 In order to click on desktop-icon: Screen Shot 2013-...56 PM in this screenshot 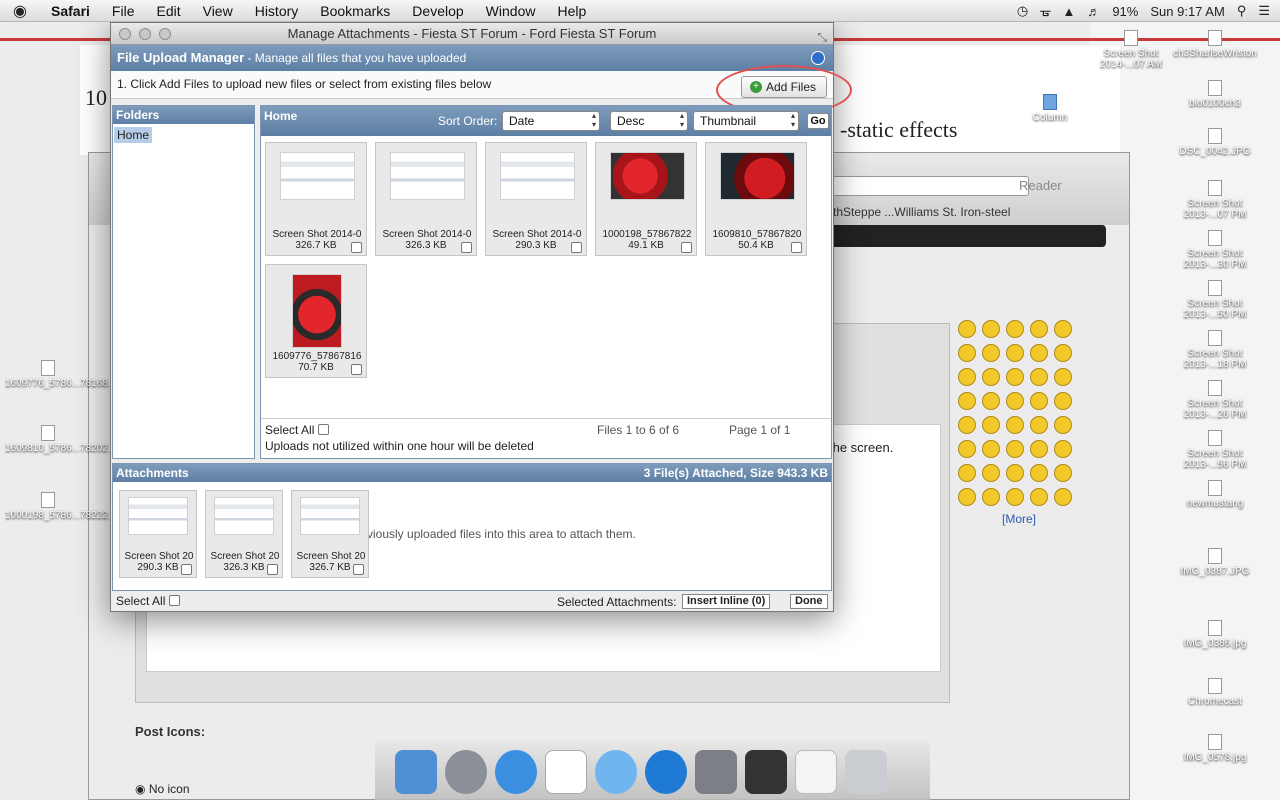, I will do `click(1215, 450)`.